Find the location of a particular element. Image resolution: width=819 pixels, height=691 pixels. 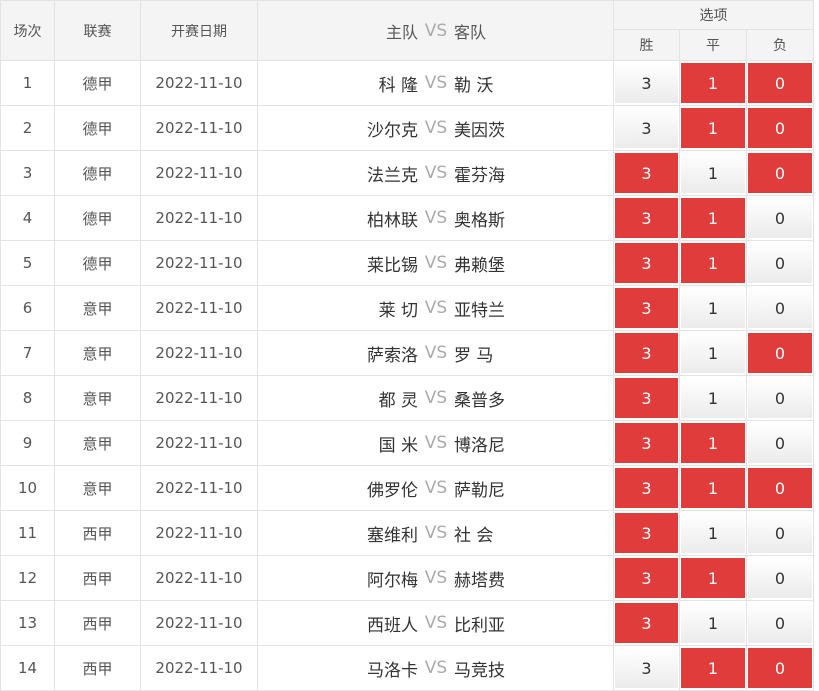

home-team: 佛罗伦 is located at coordinates (392, 490).